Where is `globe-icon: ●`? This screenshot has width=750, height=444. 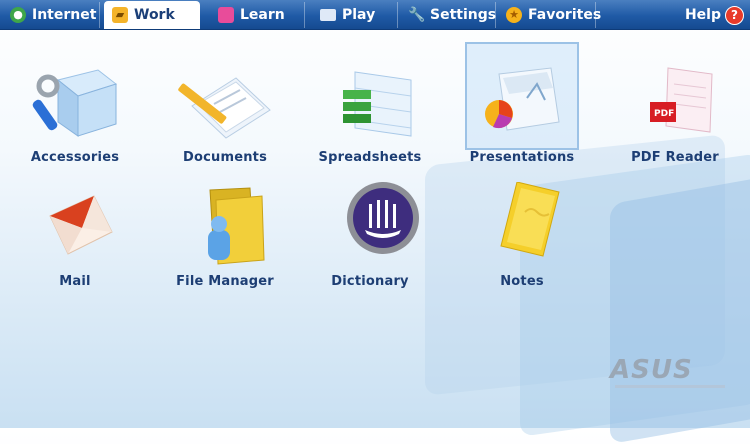
globe-icon: ● is located at coordinates (18, 15).